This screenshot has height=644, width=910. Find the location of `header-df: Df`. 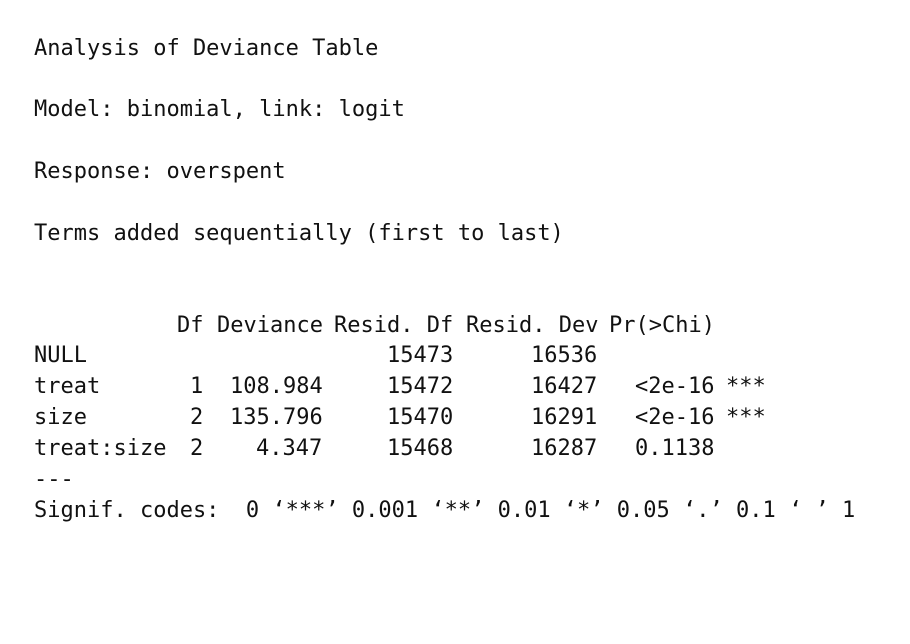

header-df: Df is located at coordinates (190, 325).